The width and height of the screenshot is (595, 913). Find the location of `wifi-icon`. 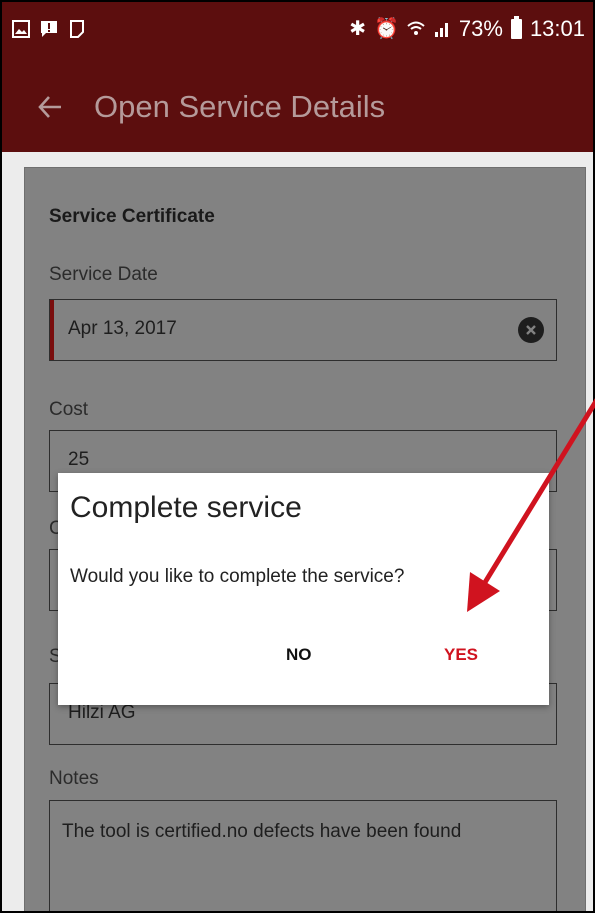

wifi-icon is located at coordinates (416, 29).